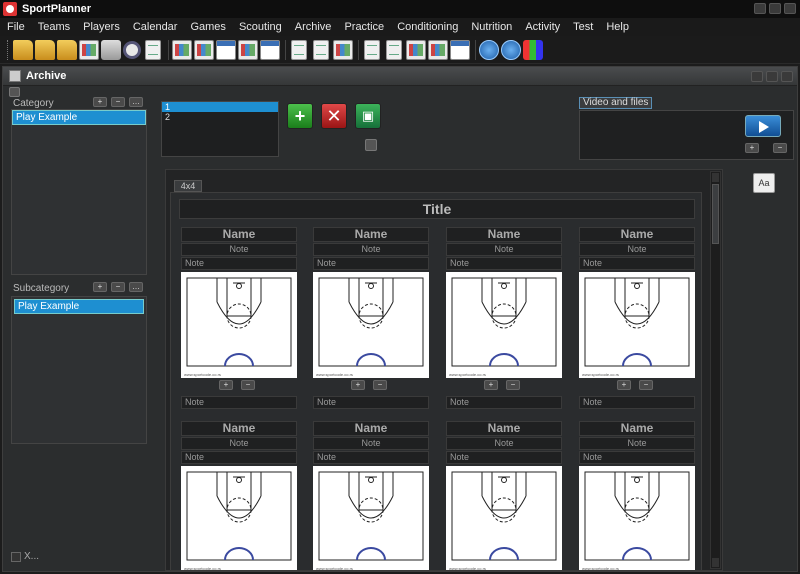 Image resolution: width=800 pixels, height=574 pixels. What do you see at coordinates (757, 76) in the screenshot?
I see `archive-minimize-button` at bounding box center [757, 76].